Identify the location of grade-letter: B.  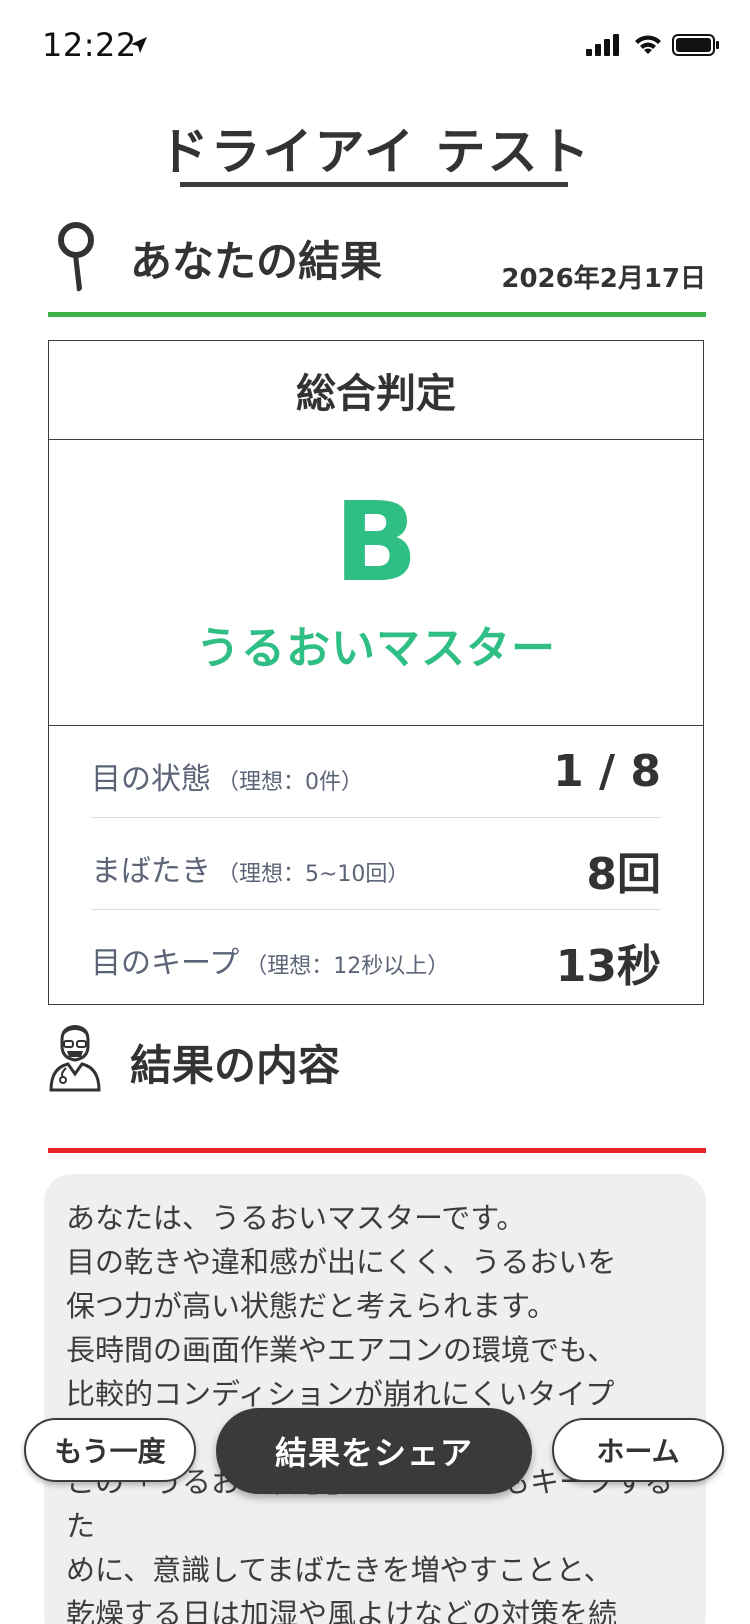
(376, 542).